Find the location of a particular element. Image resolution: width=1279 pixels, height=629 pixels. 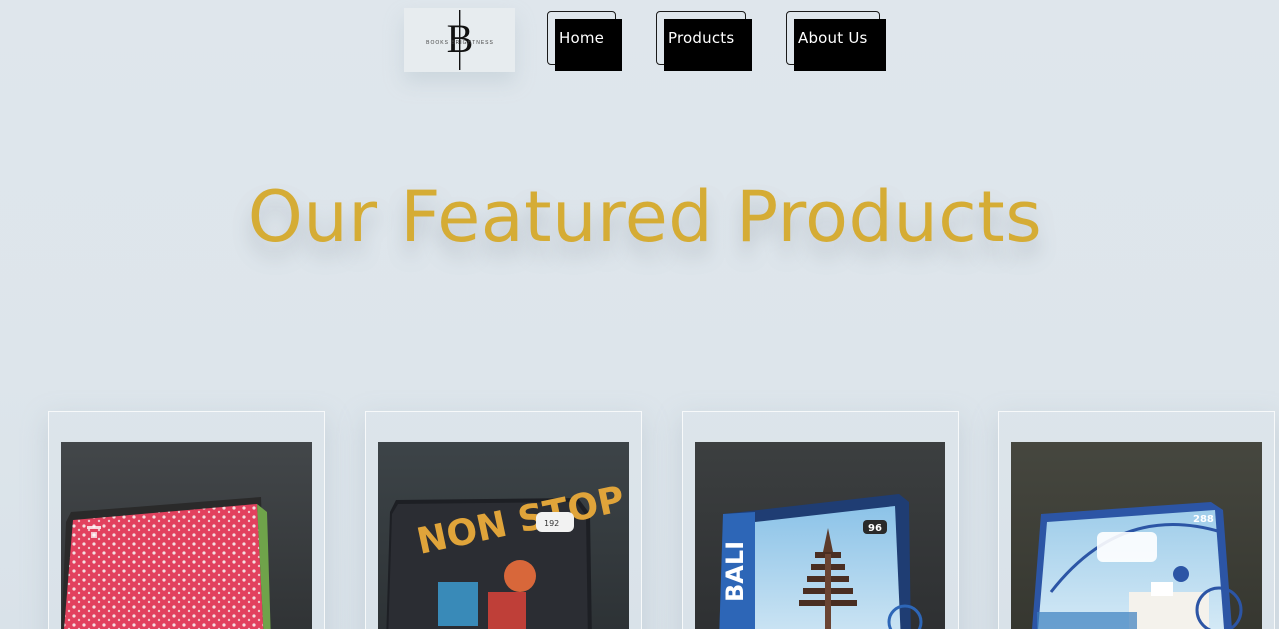

notebook-santorini-image: 288 is located at coordinates (1136, 535).